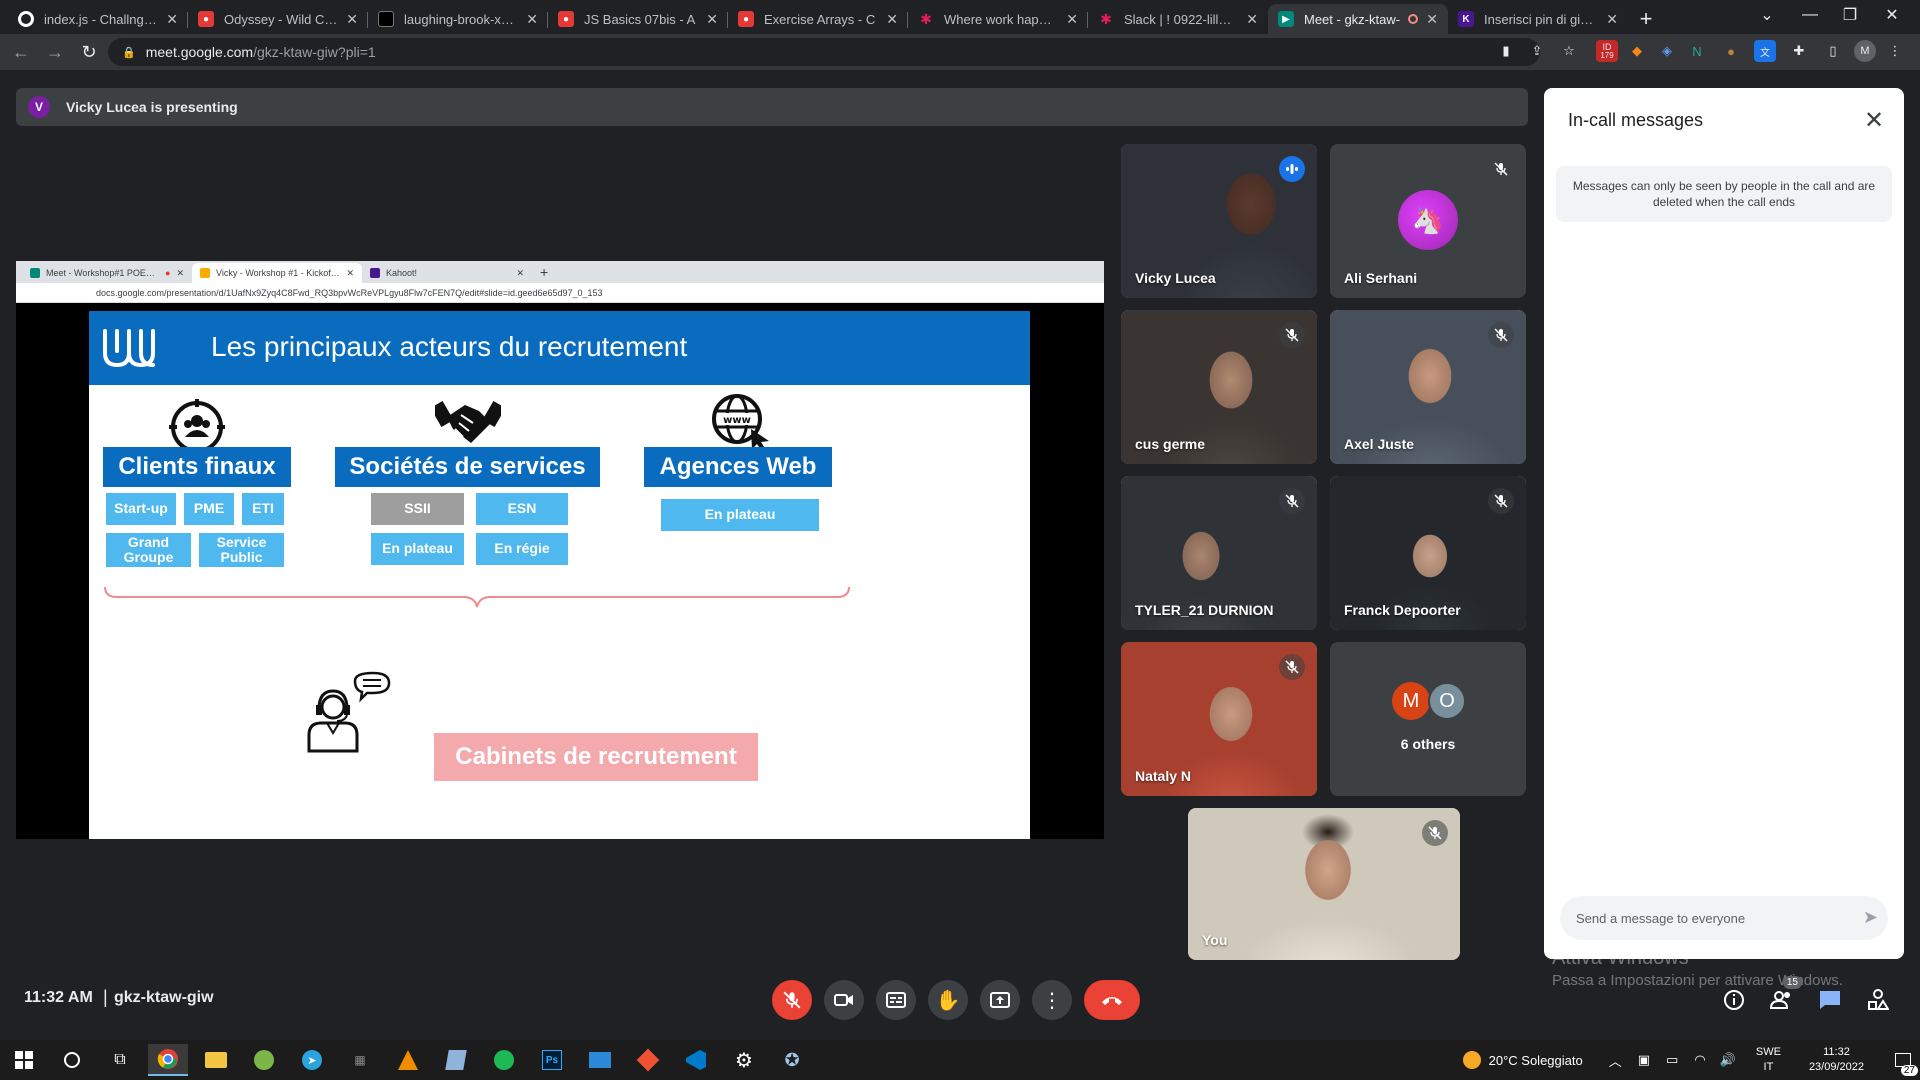 The width and height of the screenshot is (1920, 1080). Describe the element at coordinates (1850, 15) in the screenshot. I see `restore-icon: ❐` at that location.